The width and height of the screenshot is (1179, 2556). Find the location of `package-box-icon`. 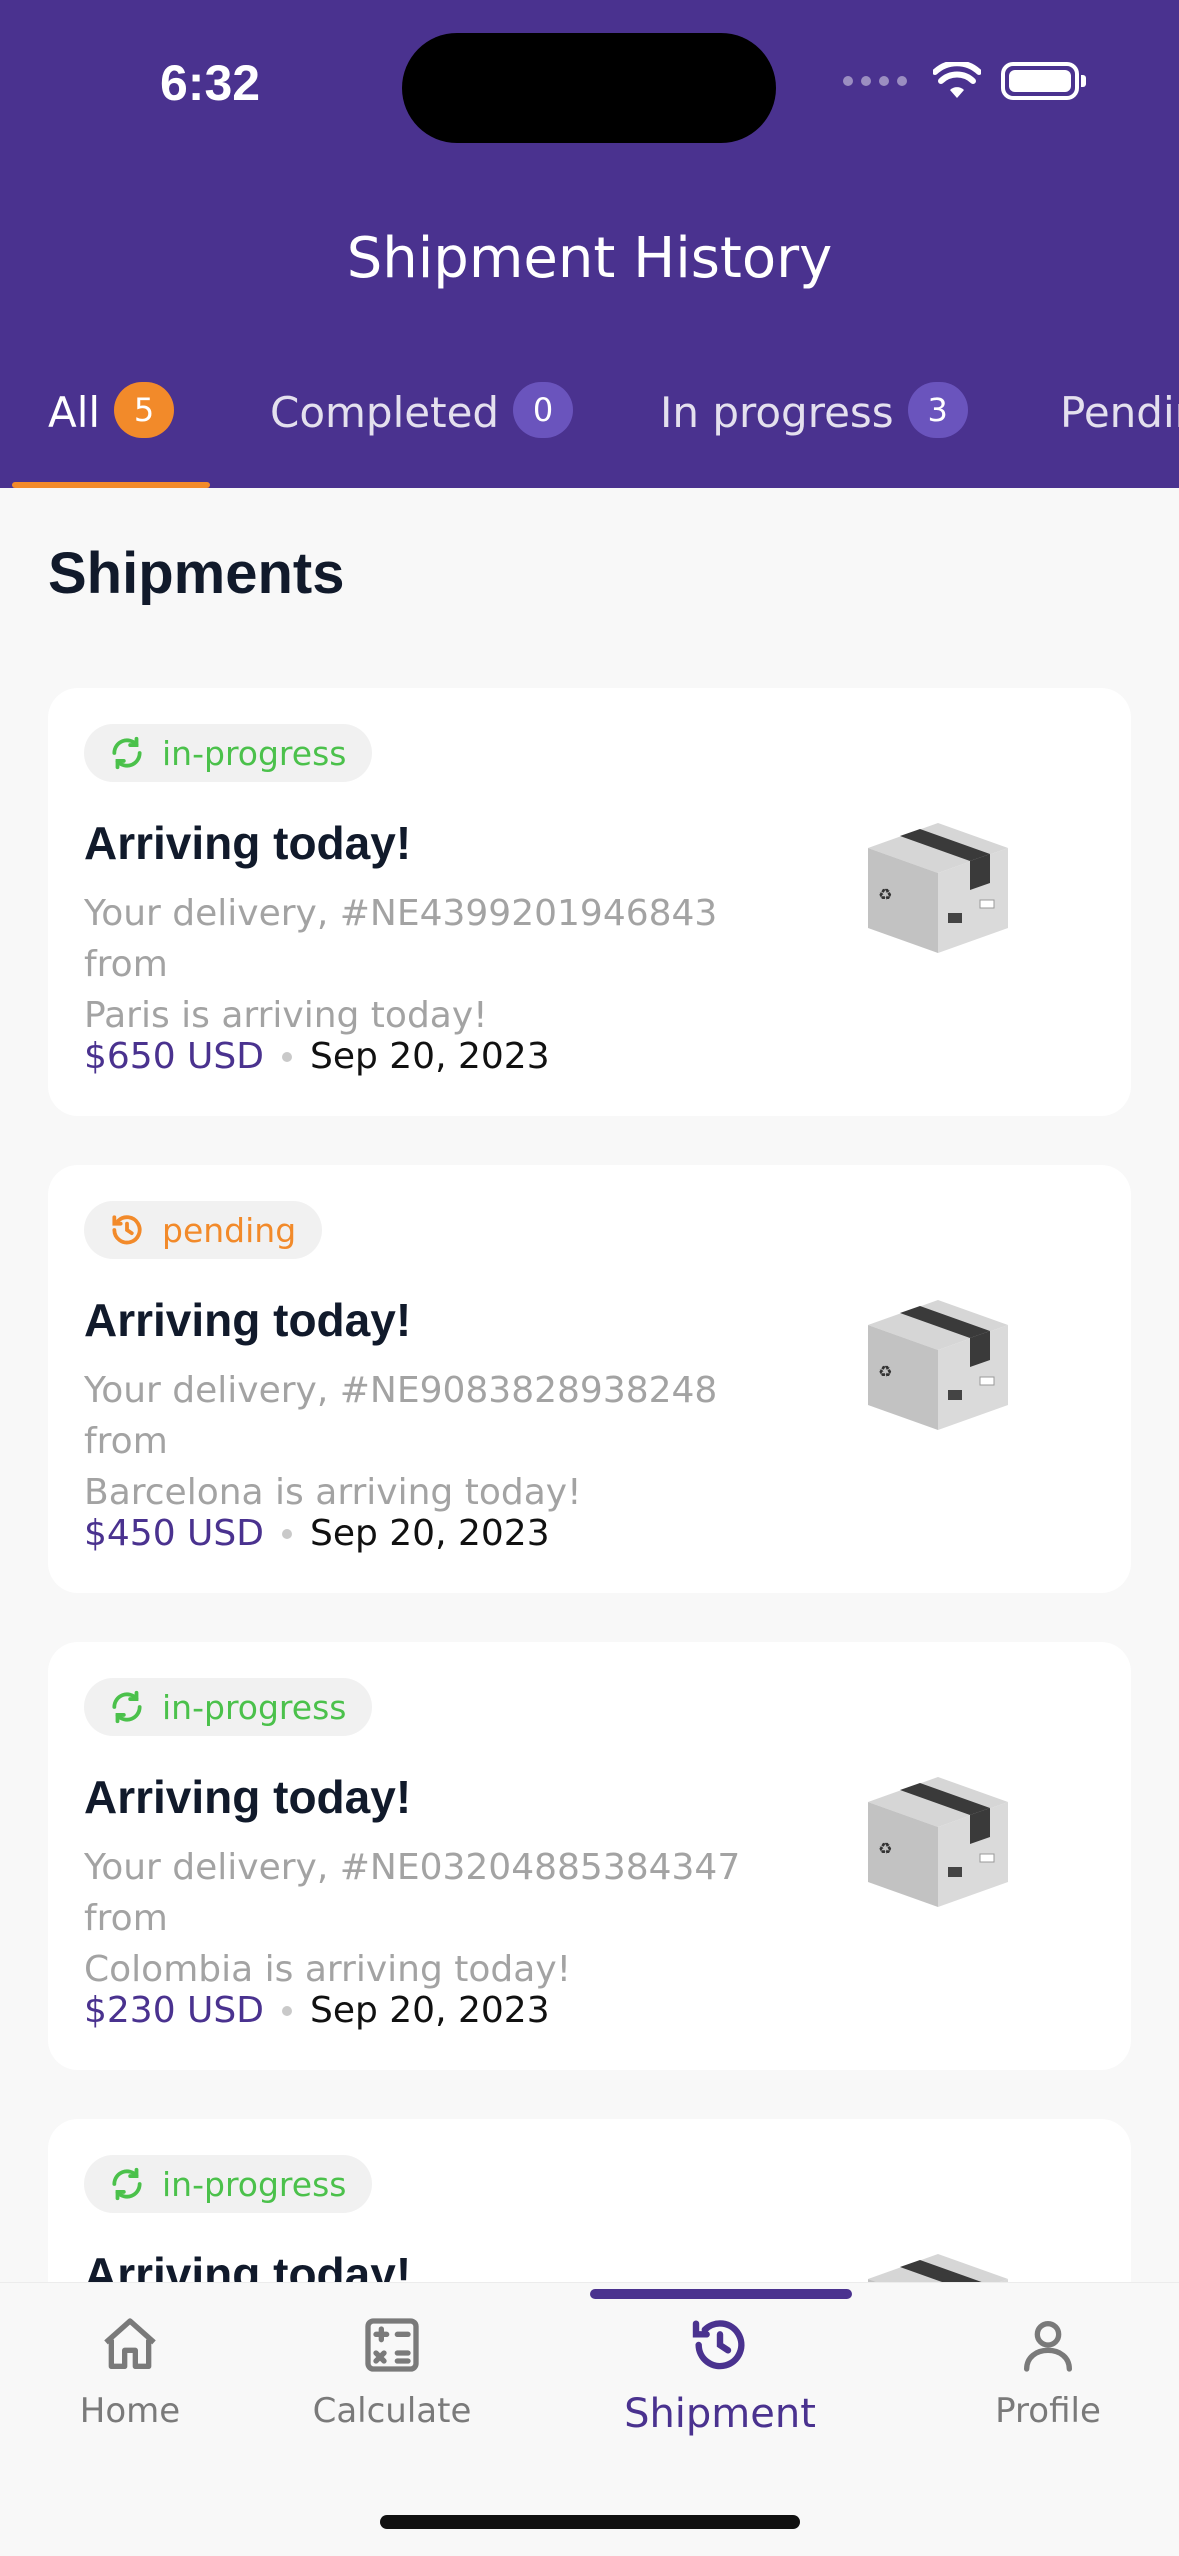

package-box-icon is located at coordinates (938, 2268).